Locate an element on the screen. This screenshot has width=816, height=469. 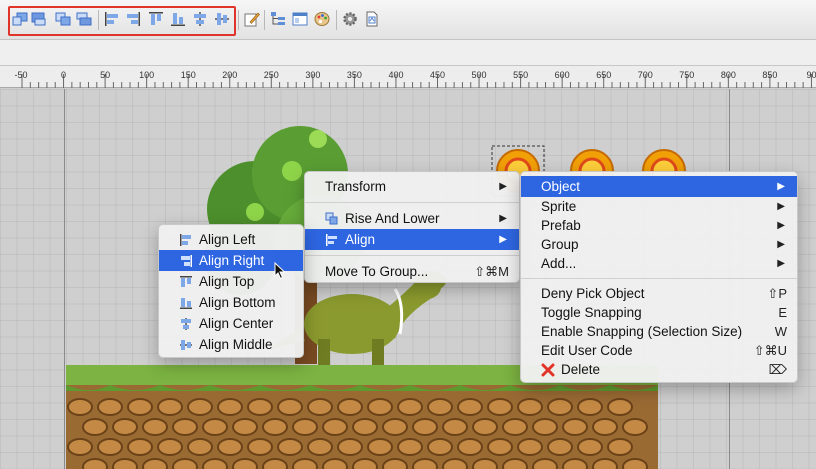
align-left-icon is located at coordinates (112, 19).